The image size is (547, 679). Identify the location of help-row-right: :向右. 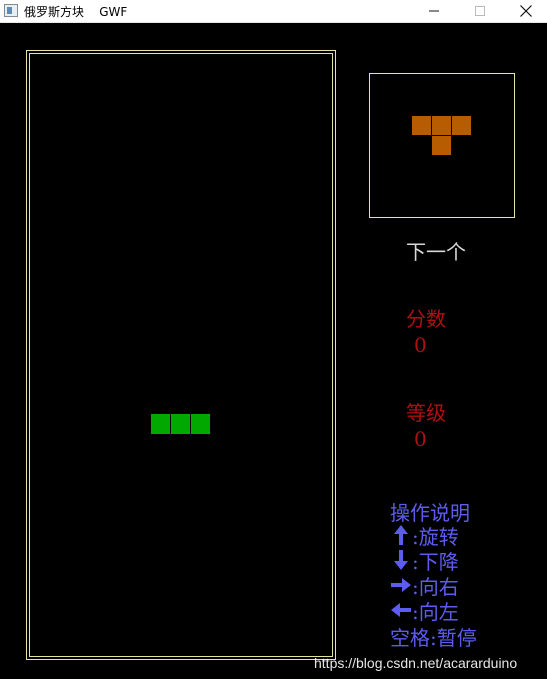
(424, 586).